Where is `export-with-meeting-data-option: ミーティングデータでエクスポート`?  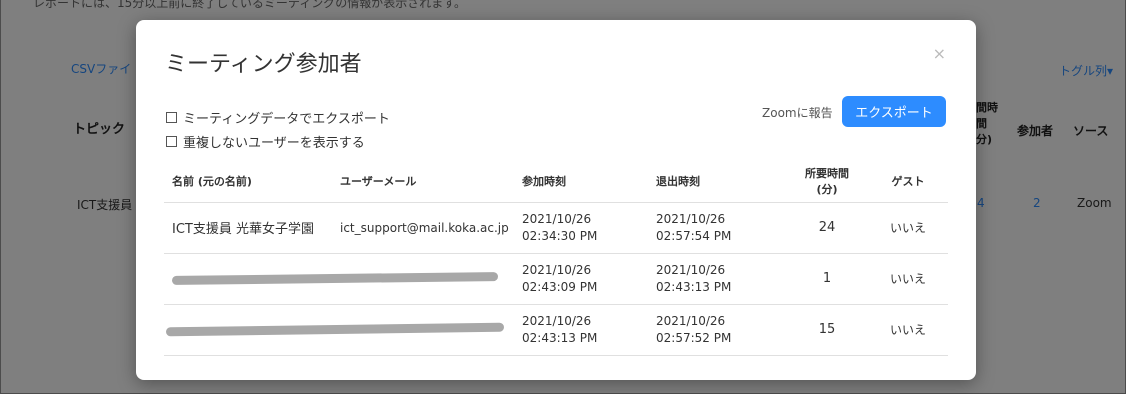 export-with-meeting-data-option: ミーティングデータでエクスポート is located at coordinates (278, 117).